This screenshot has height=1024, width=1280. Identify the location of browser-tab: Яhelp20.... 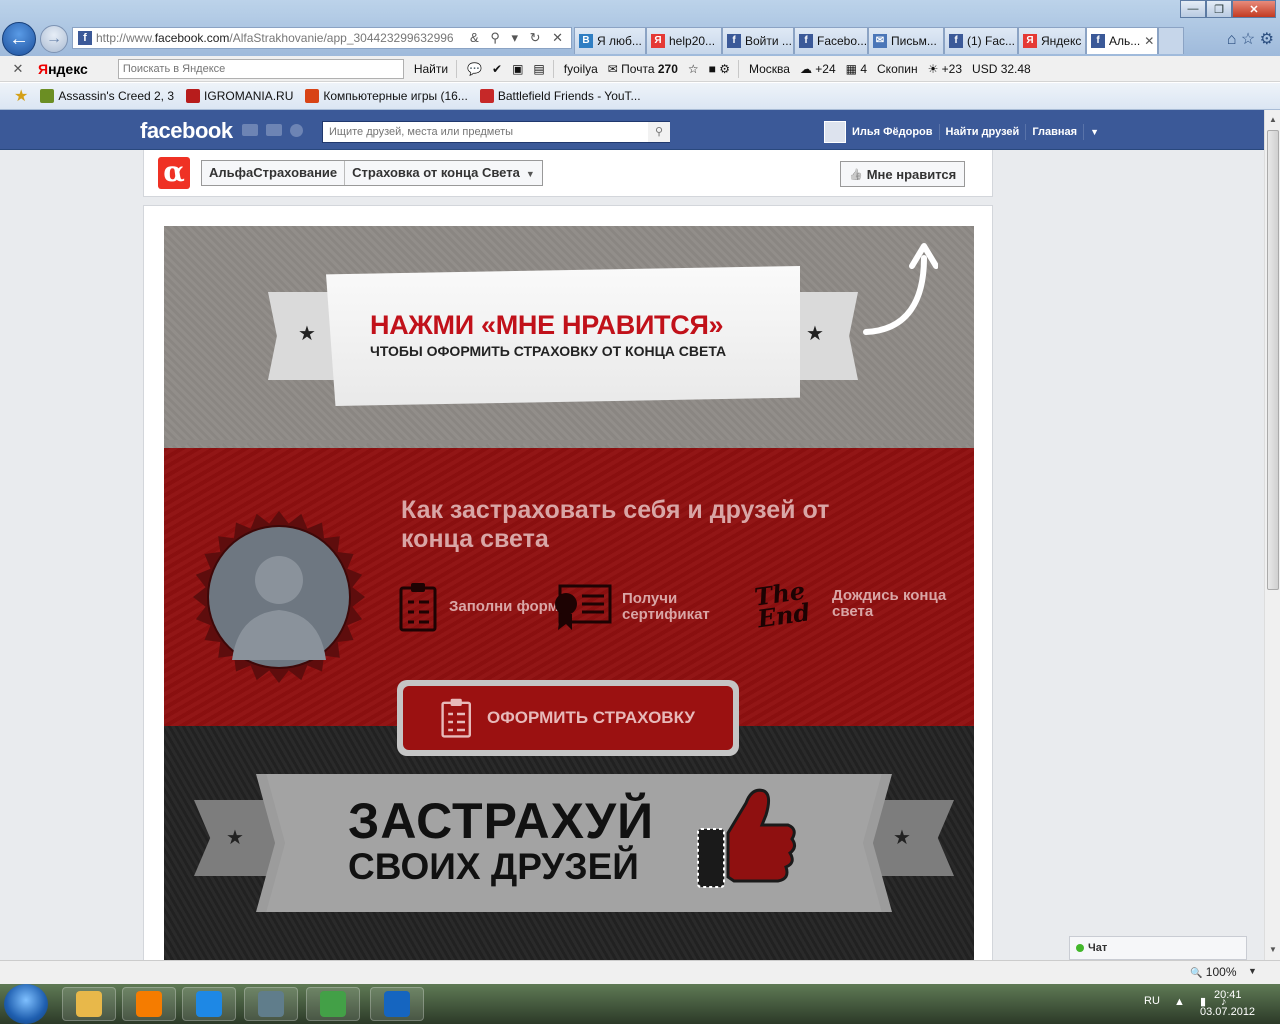
(684, 40).